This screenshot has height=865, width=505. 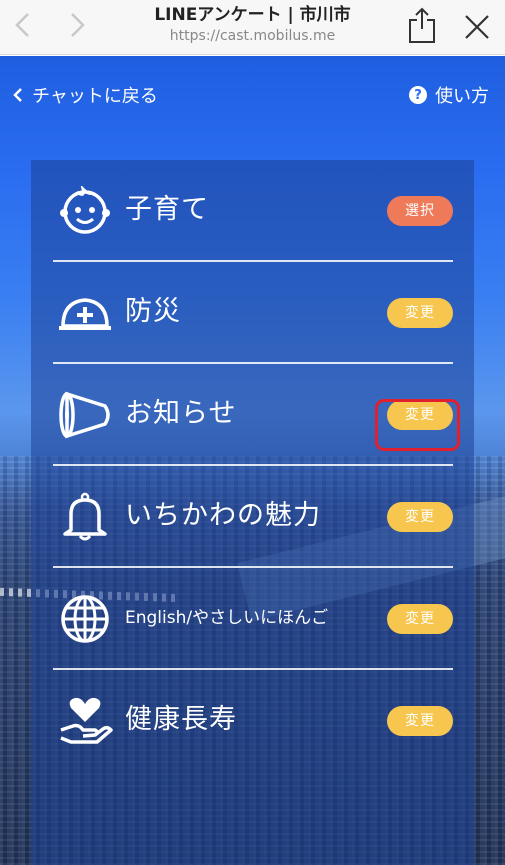 I want to click on back-arrow-icon, so click(x=23, y=25).